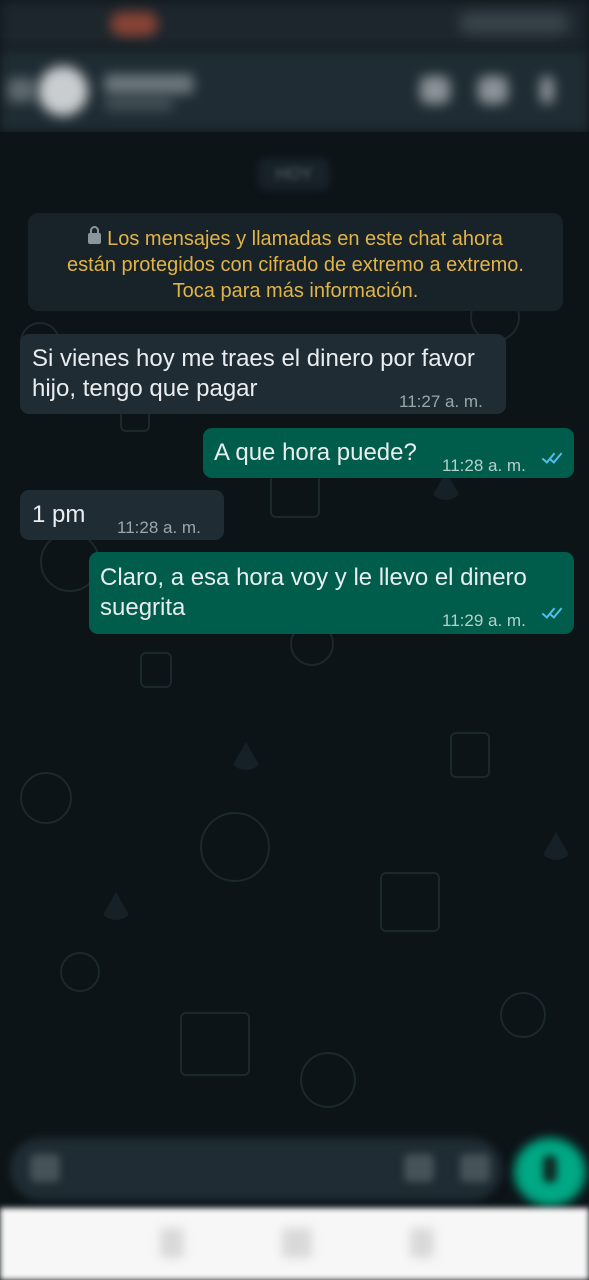  I want to click on date-label: HOY, so click(294, 173).